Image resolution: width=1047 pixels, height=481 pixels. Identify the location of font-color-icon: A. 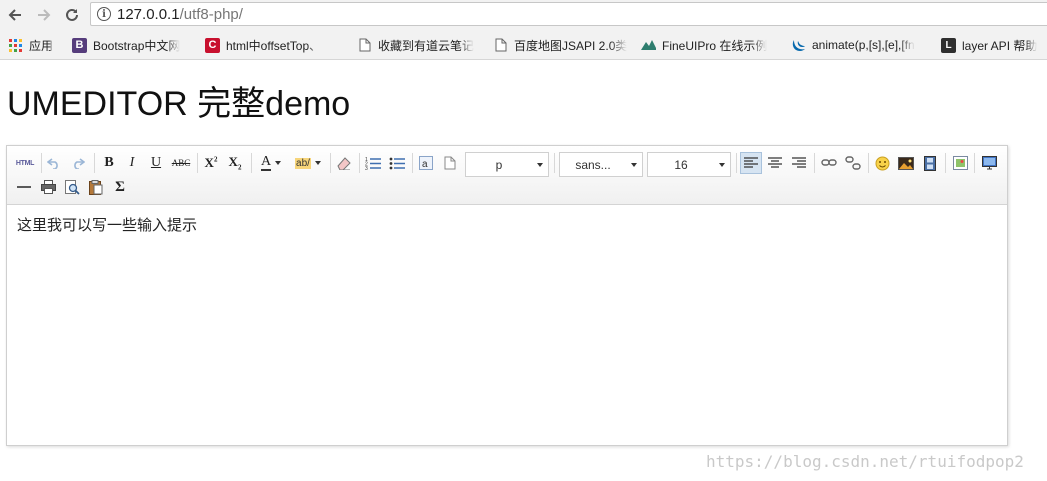
(266, 162).